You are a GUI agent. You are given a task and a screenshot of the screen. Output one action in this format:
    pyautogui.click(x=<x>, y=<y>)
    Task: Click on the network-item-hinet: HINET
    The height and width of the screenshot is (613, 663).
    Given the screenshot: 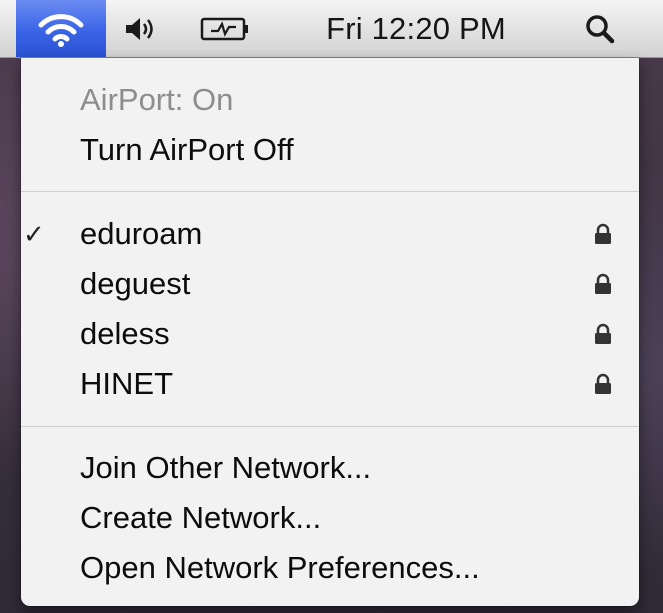 What is the action you would take?
    pyautogui.click(x=330, y=384)
    